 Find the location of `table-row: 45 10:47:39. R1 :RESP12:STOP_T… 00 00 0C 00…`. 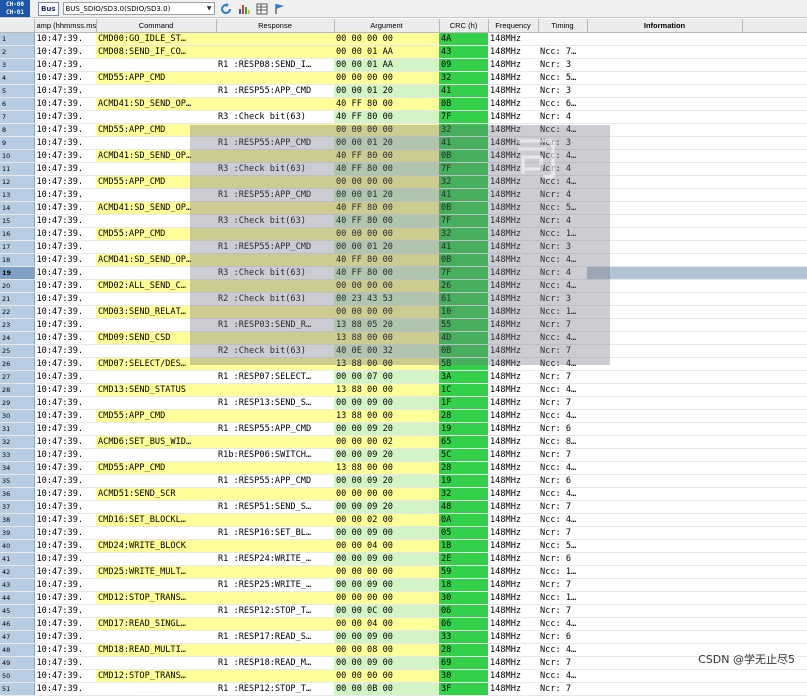

table-row: 45 10:47:39. R1 :RESP12:STOP_T… 00 00 0C 00… is located at coordinates (403, 611).